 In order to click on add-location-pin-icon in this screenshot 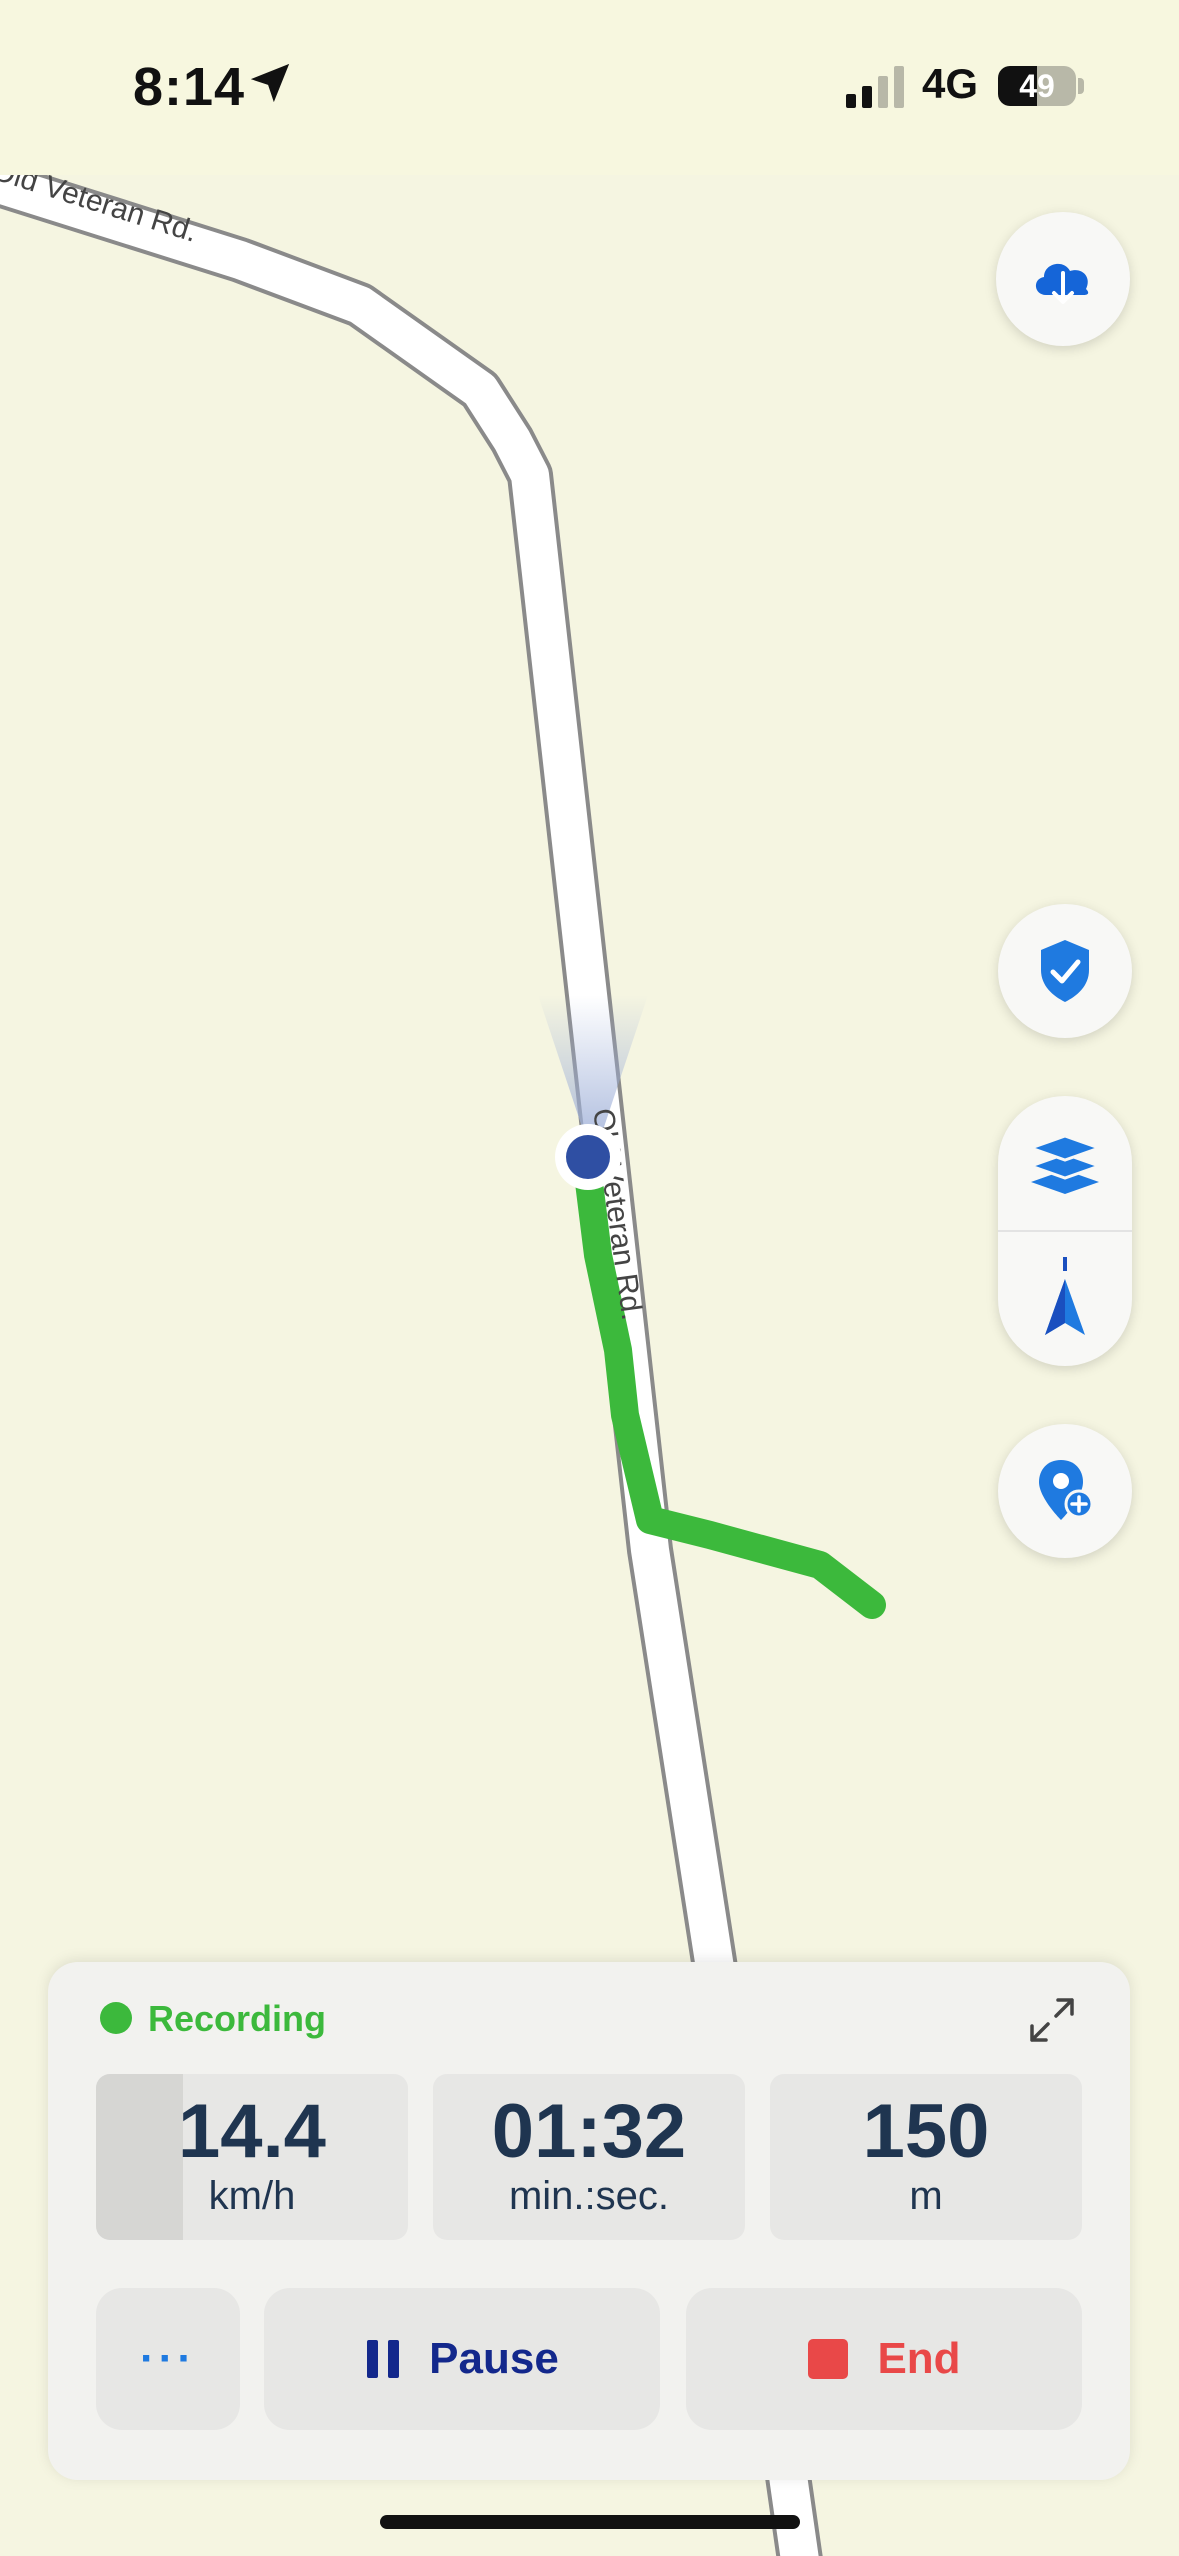, I will do `click(1066, 1490)`.